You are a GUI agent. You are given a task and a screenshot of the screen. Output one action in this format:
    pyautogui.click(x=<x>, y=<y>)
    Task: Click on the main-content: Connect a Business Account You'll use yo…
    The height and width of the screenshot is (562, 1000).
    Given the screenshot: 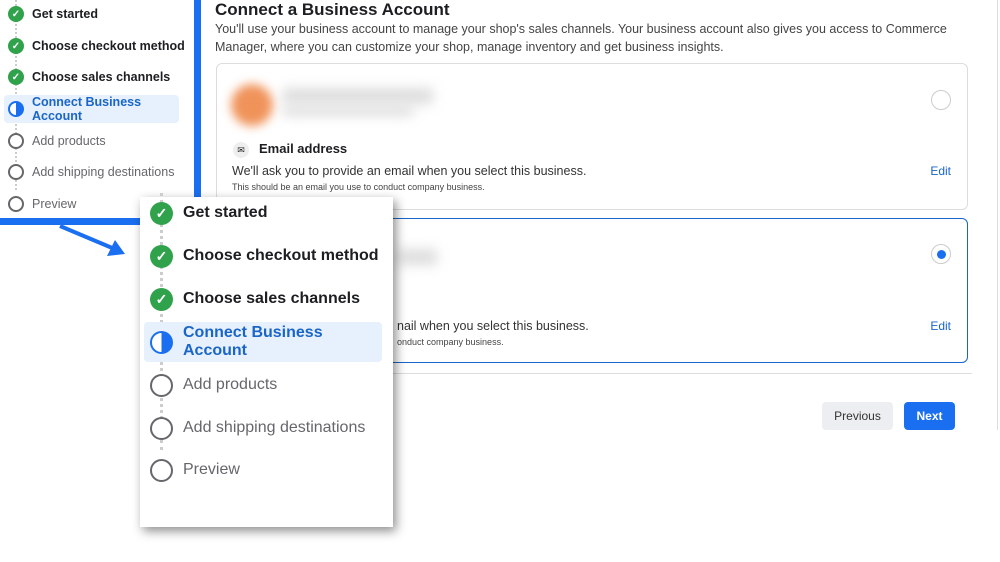 What is the action you would take?
    pyautogui.click(x=606, y=28)
    